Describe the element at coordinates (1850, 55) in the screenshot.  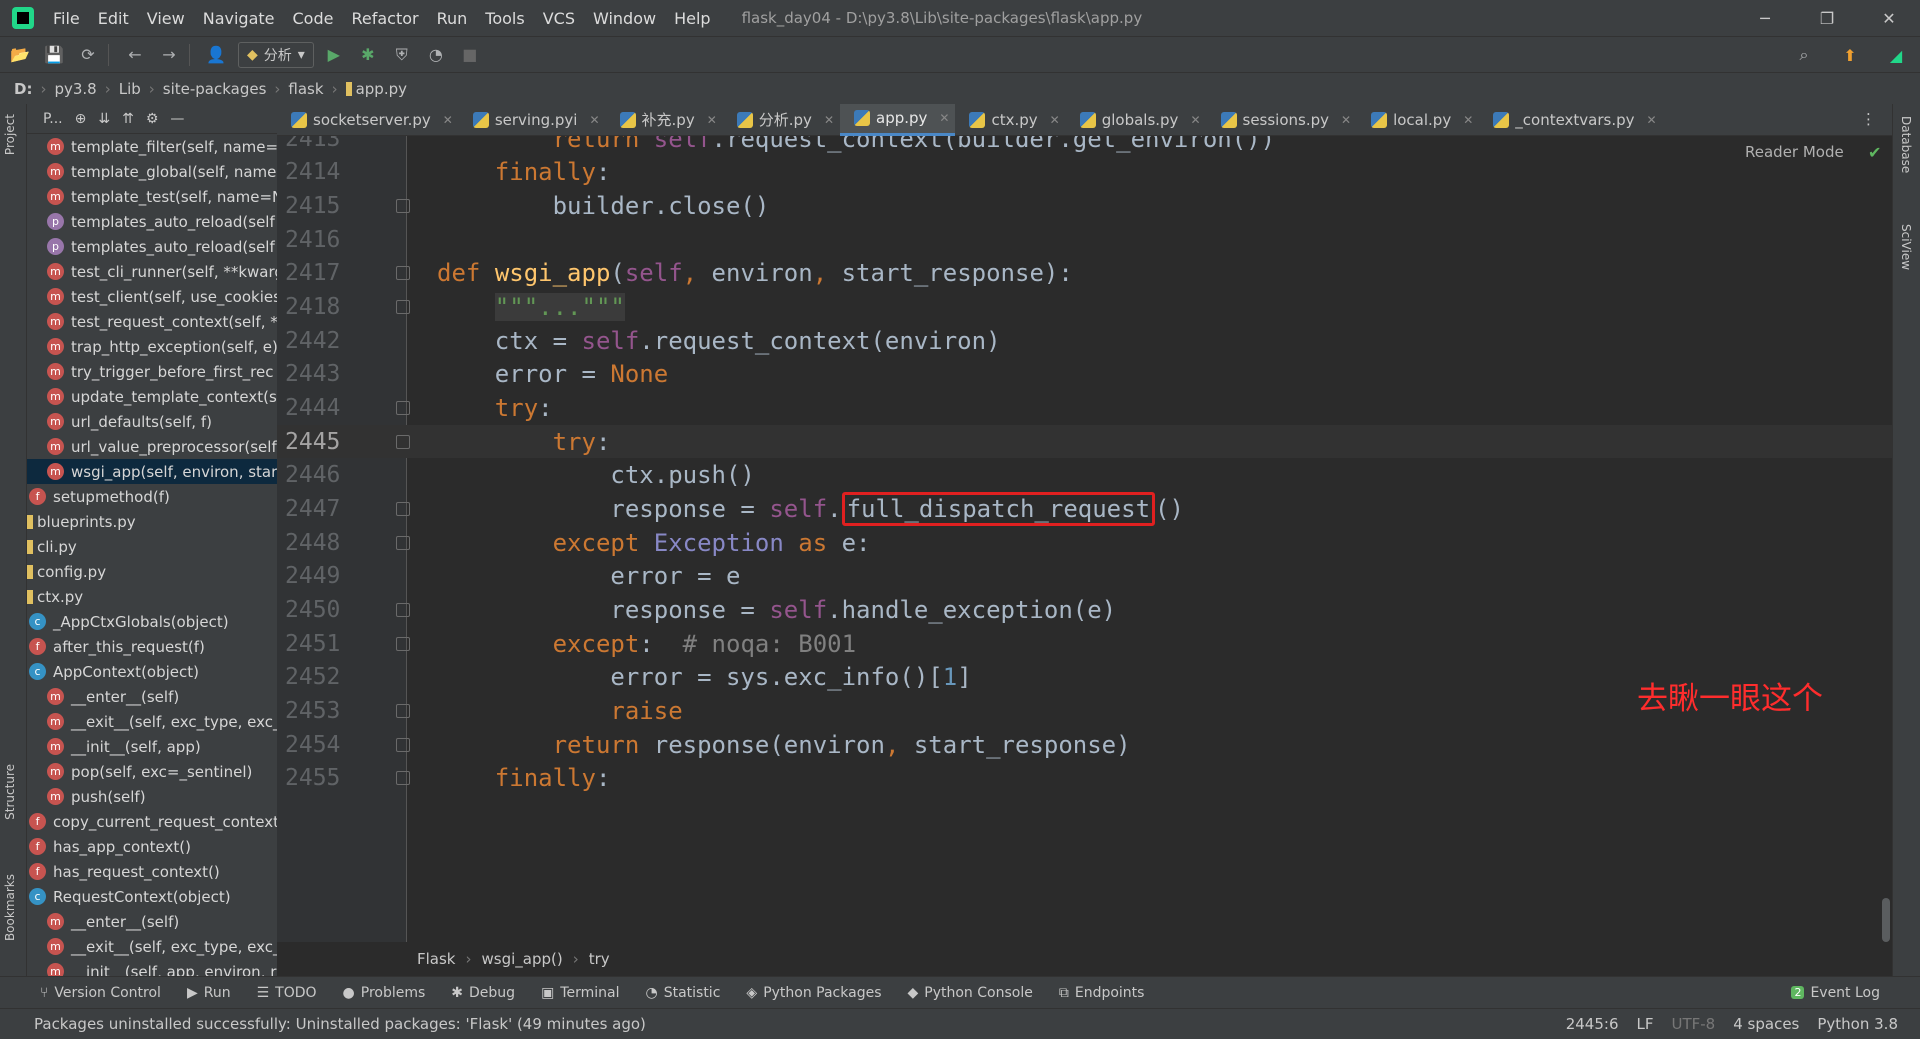
I see `update-icon: ⬆` at that location.